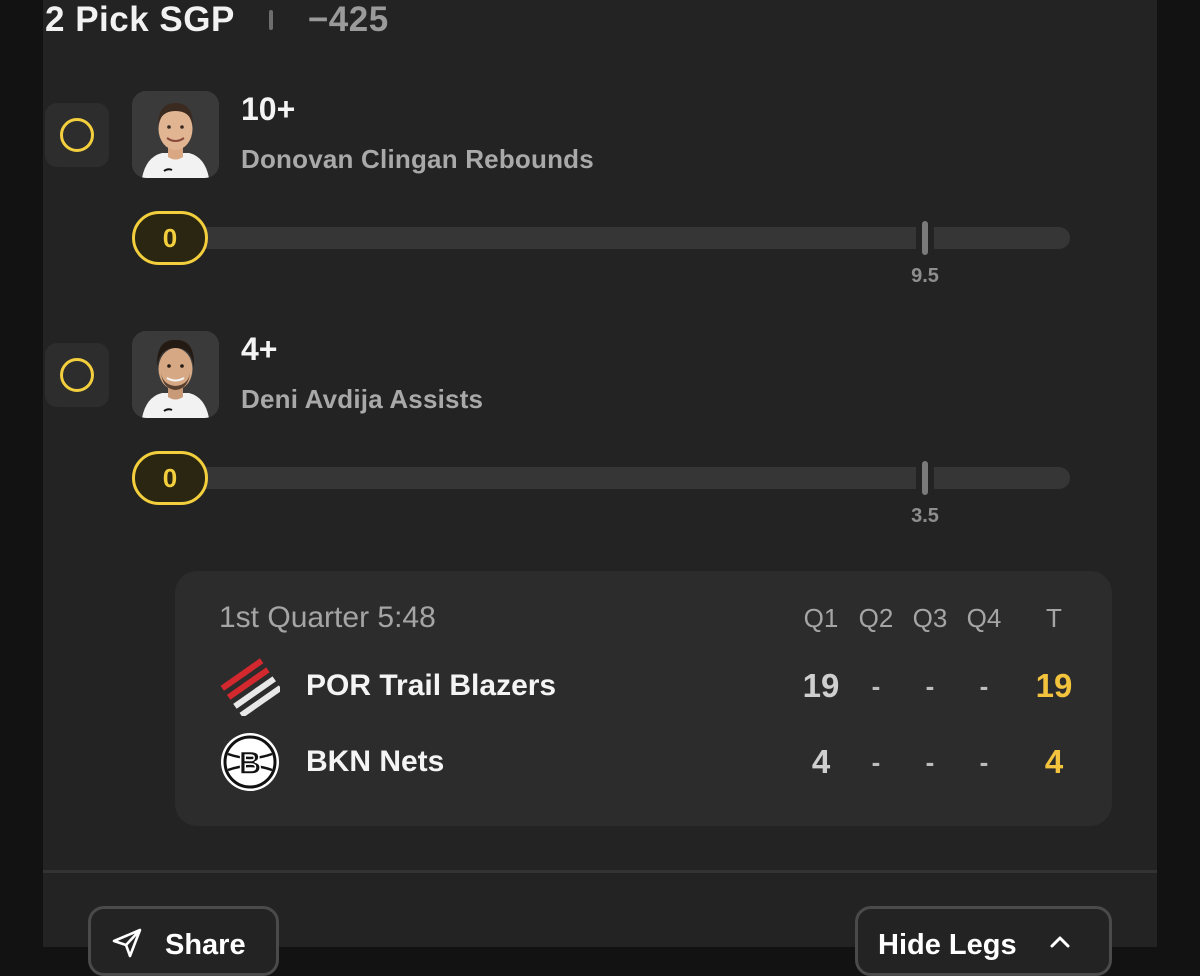 This screenshot has height=976, width=1200. I want to click on share-button: Share, so click(183, 941).